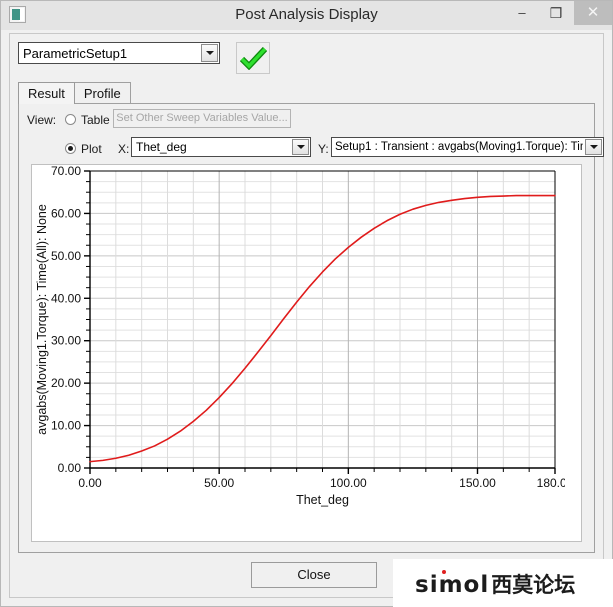 This screenshot has height=607, width=613. What do you see at coordinates (219, 483) in the screenshot?
I see `x-tick-label: 50.00` at bounding box center [219, 483].